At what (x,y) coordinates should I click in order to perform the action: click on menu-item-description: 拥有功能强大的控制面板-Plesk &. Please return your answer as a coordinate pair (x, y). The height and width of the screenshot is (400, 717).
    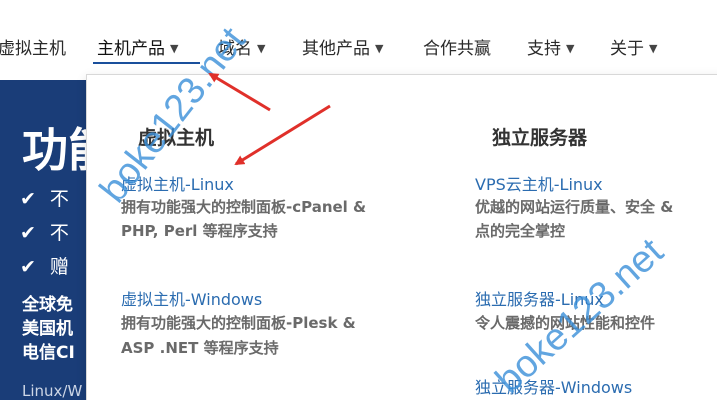
    Looking at the image, I should click on (238, 323).